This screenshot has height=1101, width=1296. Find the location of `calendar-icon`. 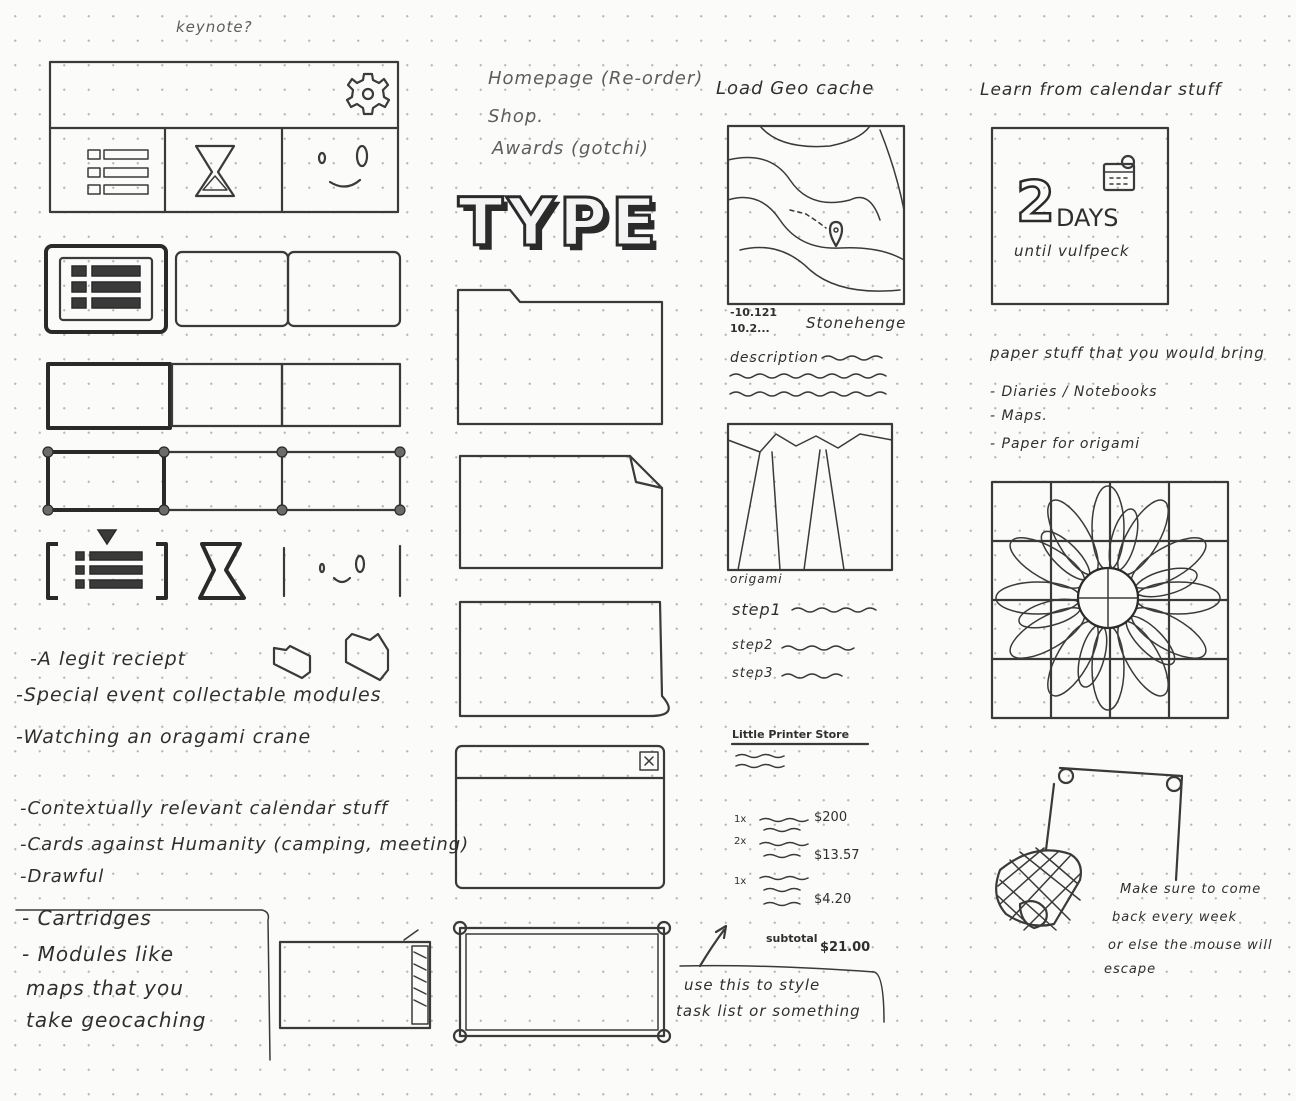

calendar-icon is located at coordinates (1119, 173).